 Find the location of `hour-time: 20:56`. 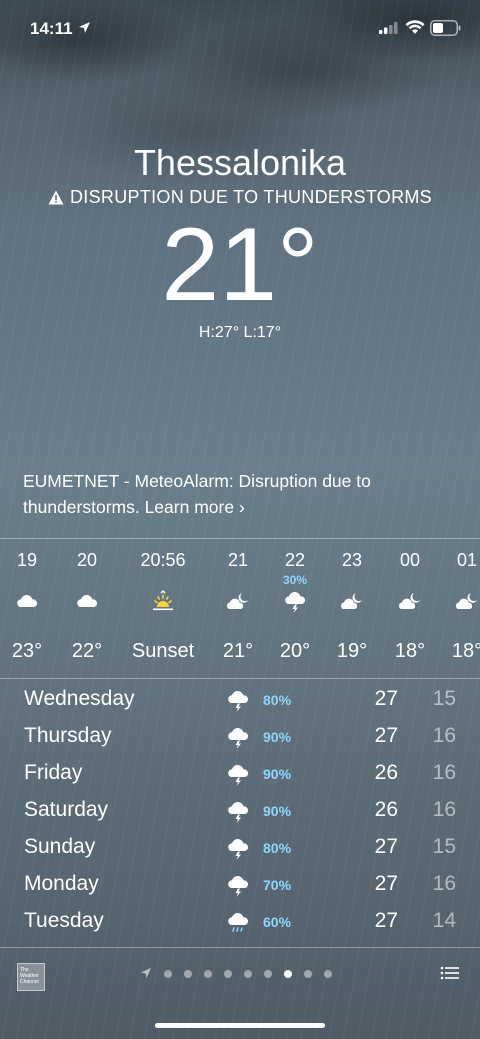

hour-time: 20:56 is located at coordinates (163, 560).